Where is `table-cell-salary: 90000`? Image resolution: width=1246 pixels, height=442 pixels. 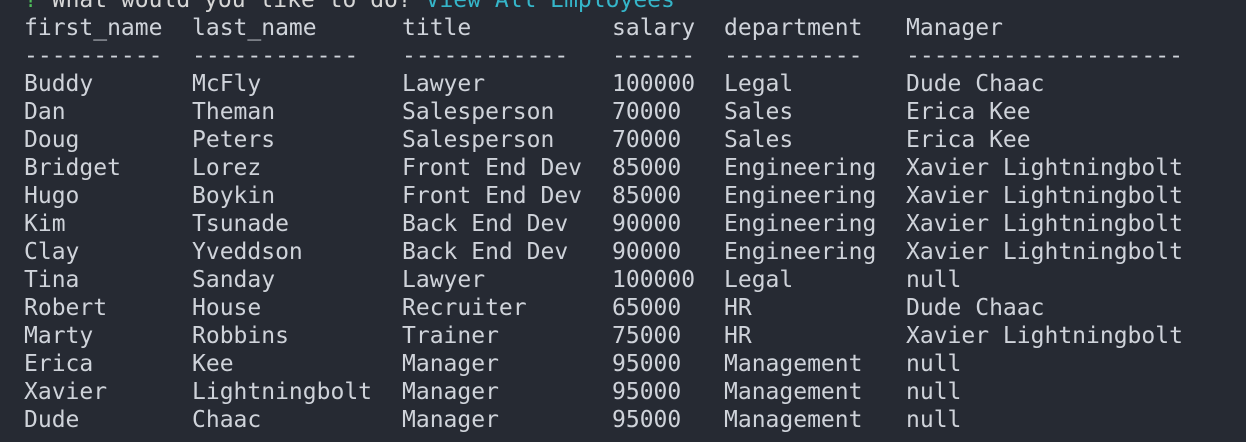 table-cell-salary: 90000 is located at coordinates (647, 224).